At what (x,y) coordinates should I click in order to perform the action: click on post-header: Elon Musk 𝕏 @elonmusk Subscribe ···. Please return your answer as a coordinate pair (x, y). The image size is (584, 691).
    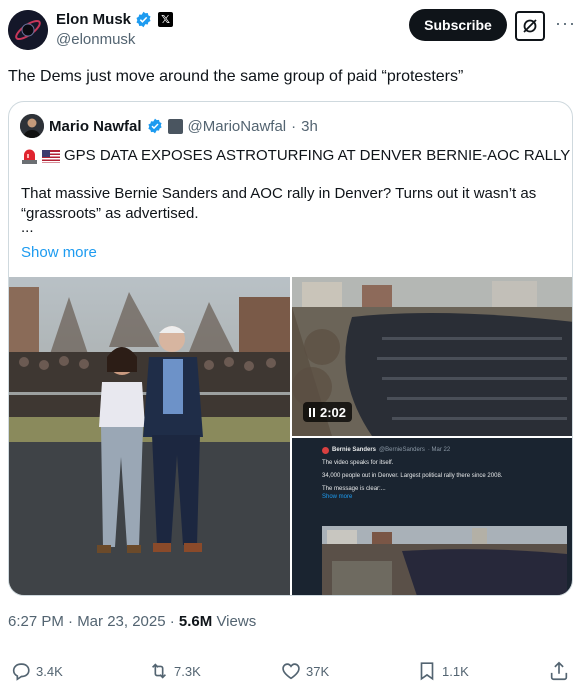
    Looking at the image, I should click on (292, 30).